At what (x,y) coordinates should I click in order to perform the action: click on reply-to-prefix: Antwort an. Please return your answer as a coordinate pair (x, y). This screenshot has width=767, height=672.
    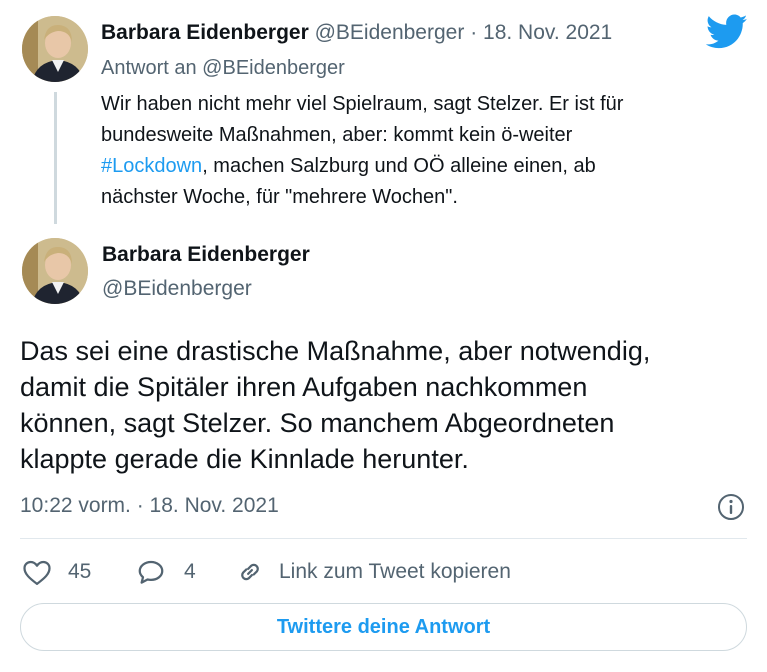
    Looking at the image, I should click on (152, 68).